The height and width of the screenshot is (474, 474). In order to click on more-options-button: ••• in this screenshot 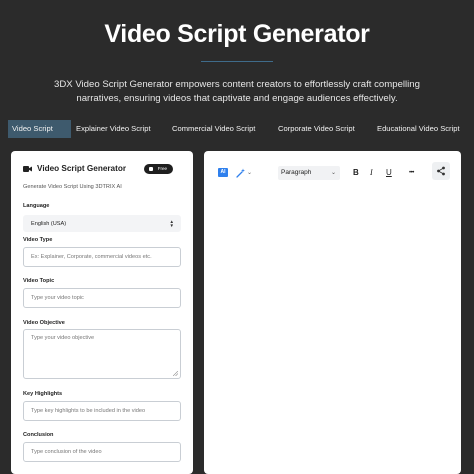, I will do `click(411, 173)`.